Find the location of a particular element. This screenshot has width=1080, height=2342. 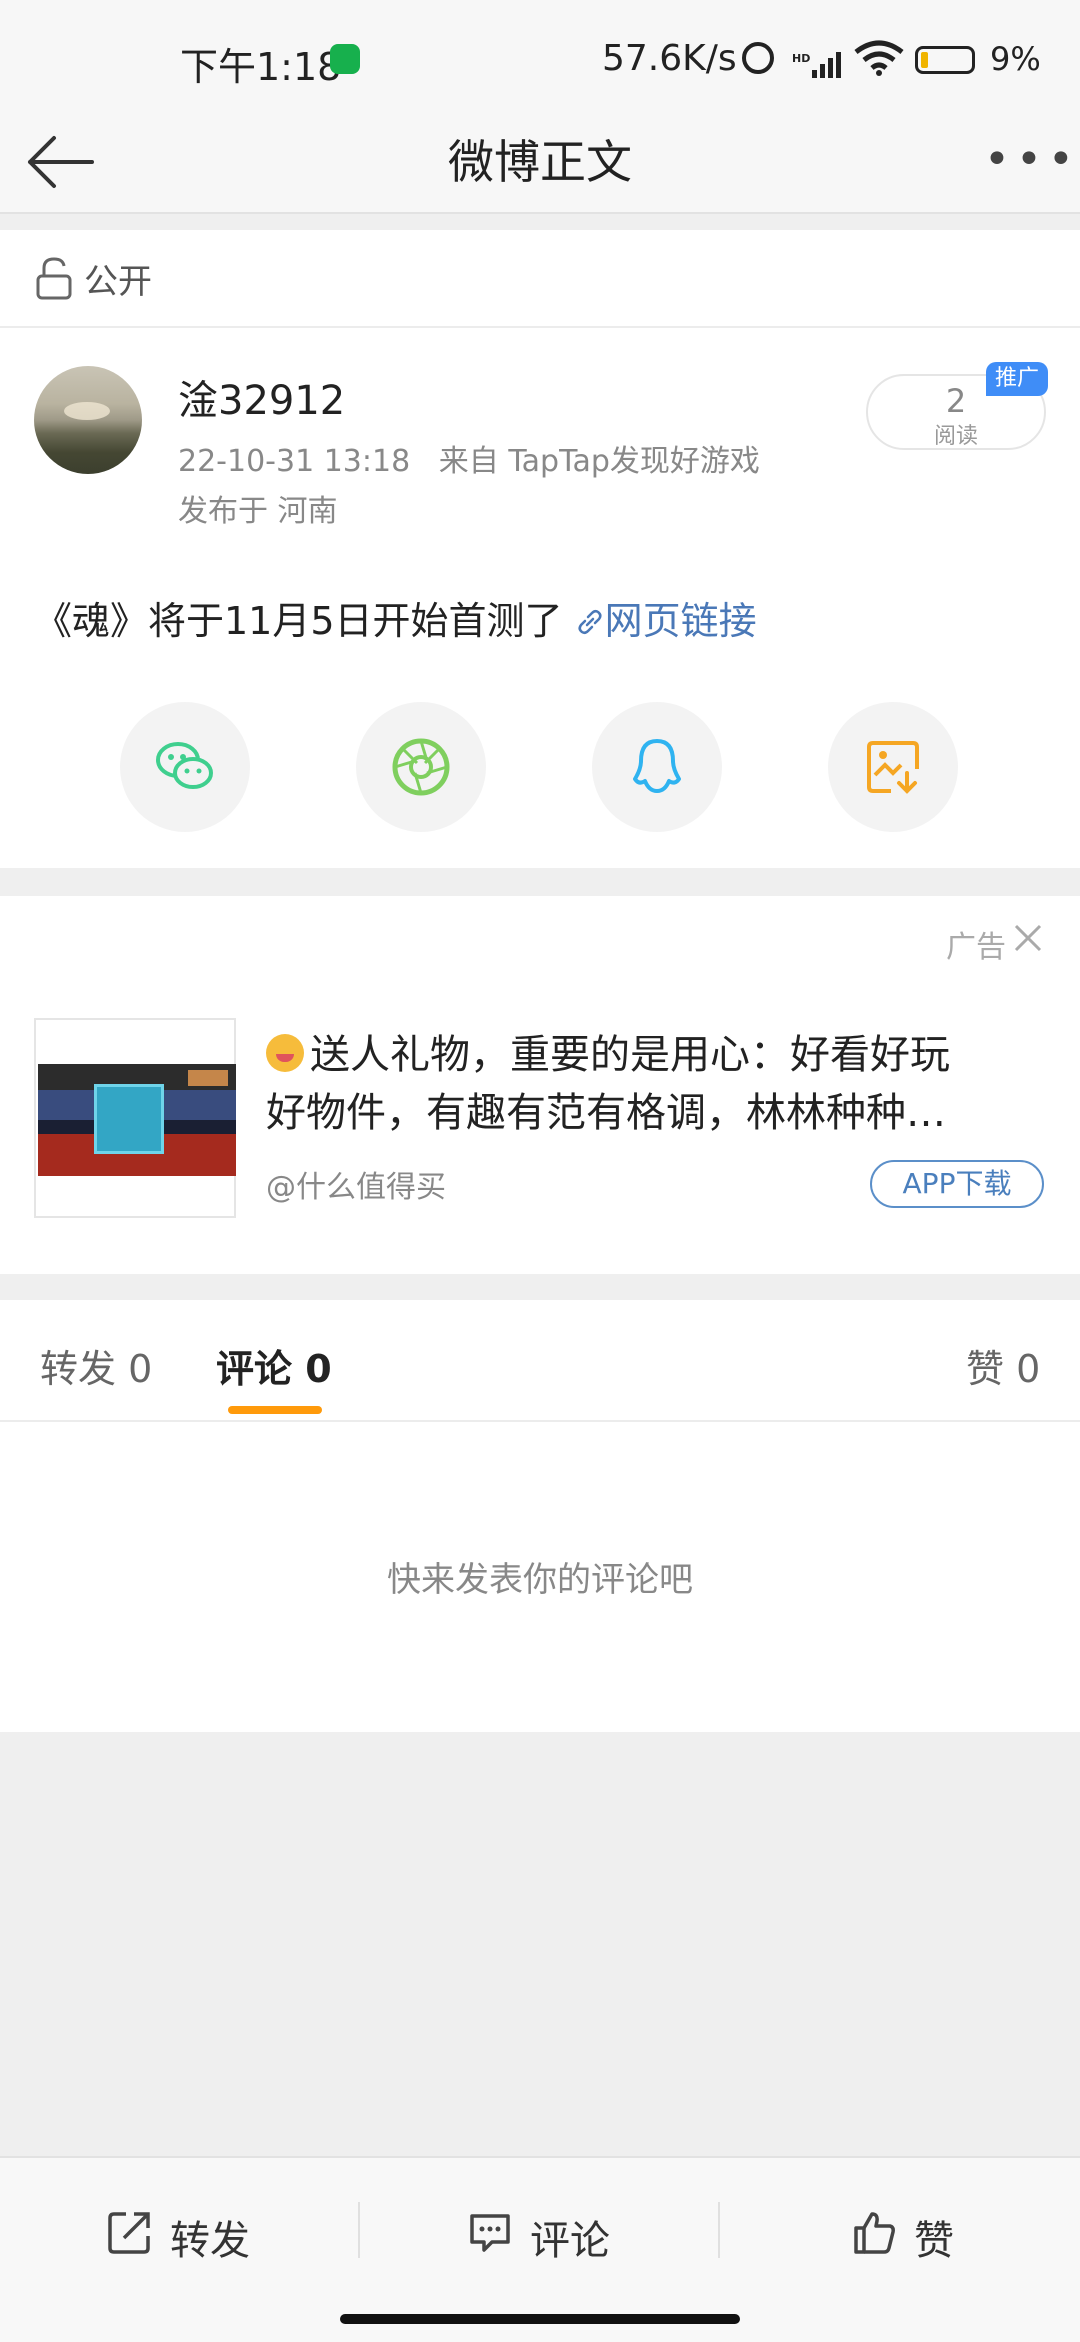

close-icon is located at coordinates (1028, 938).